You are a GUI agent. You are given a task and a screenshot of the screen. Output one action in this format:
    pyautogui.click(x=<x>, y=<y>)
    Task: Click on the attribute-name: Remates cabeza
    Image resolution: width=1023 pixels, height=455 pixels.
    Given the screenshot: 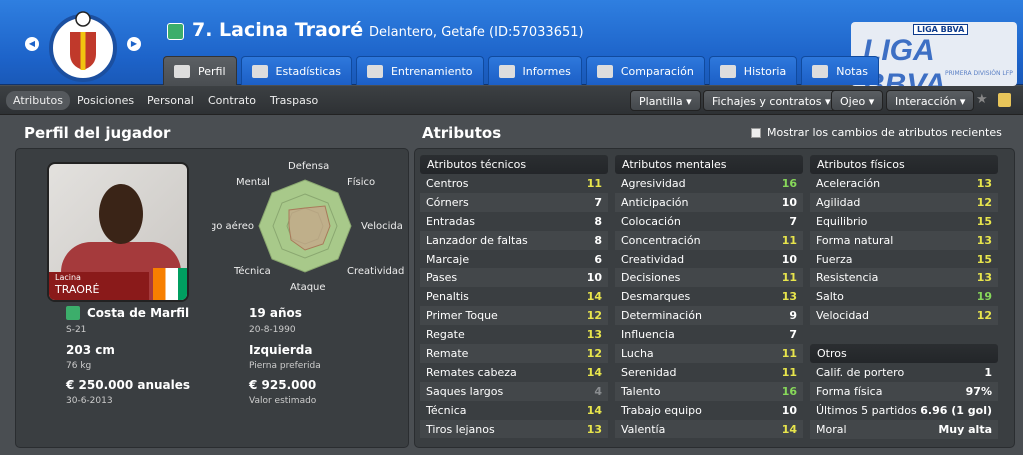 What is the action you would take?
    pyautogui.click(x=471, y=372)
    